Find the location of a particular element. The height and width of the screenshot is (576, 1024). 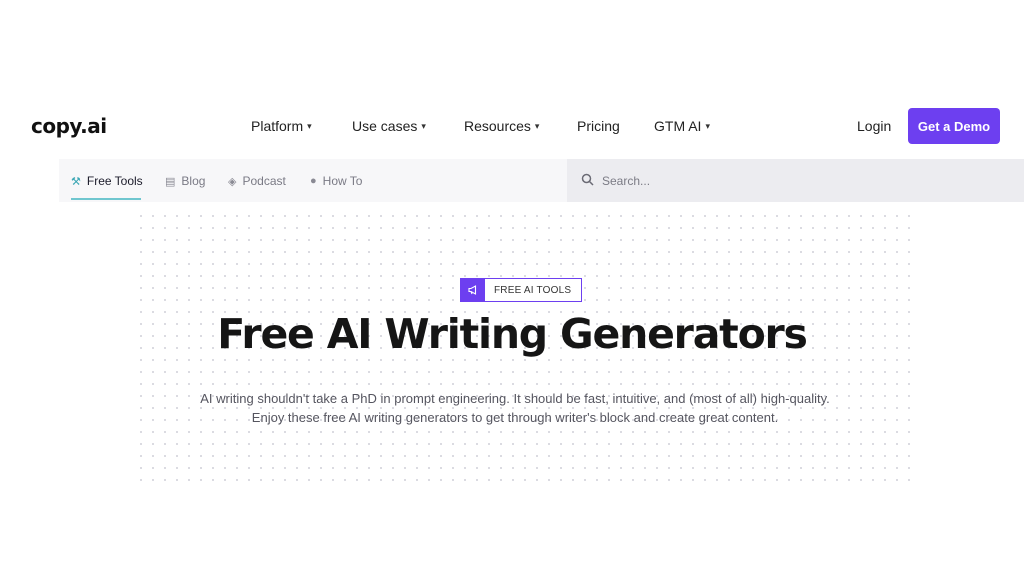

get-a-demo-button: Get a Demo is located at coordinates (954, 126).